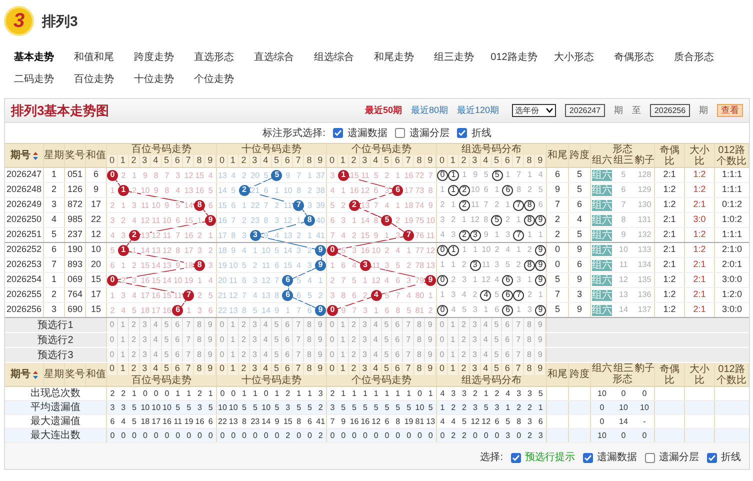 The image size is (753, 481). What do you see at coordinates (730, 110) in the screenshot?
I see `view-button: 查看` at bounding box center [730, 110].